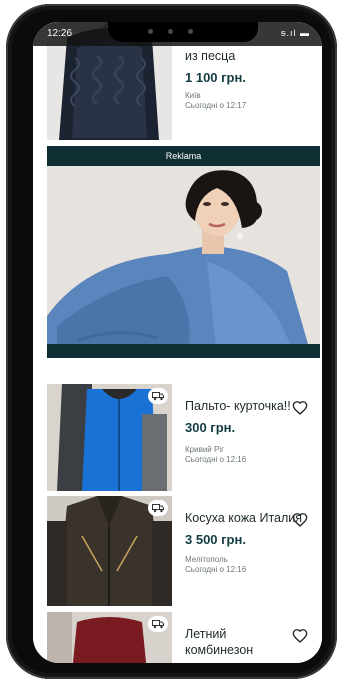 The width and height of the screenshot is (343, 683). Describe the element at coordinates (206, 559) in the screenshot. I see `listing-city: Мелітополь` at that location.